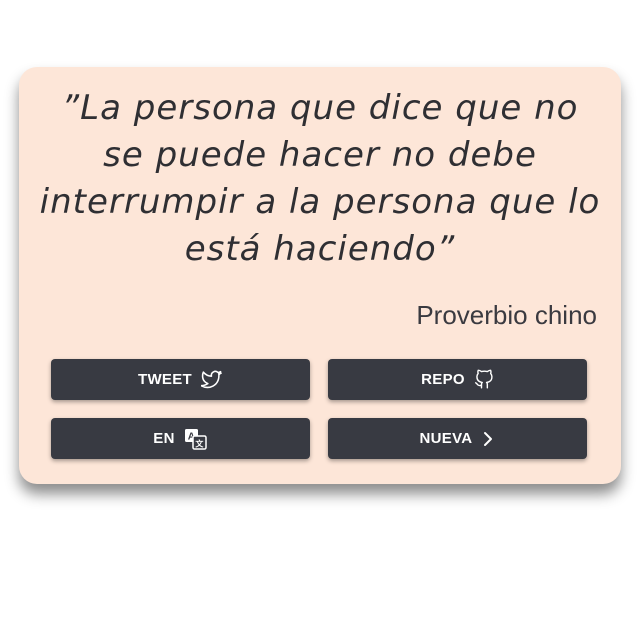 The image size is (641, 641). I want to click on chevron-right-icon, so click(488, 439).